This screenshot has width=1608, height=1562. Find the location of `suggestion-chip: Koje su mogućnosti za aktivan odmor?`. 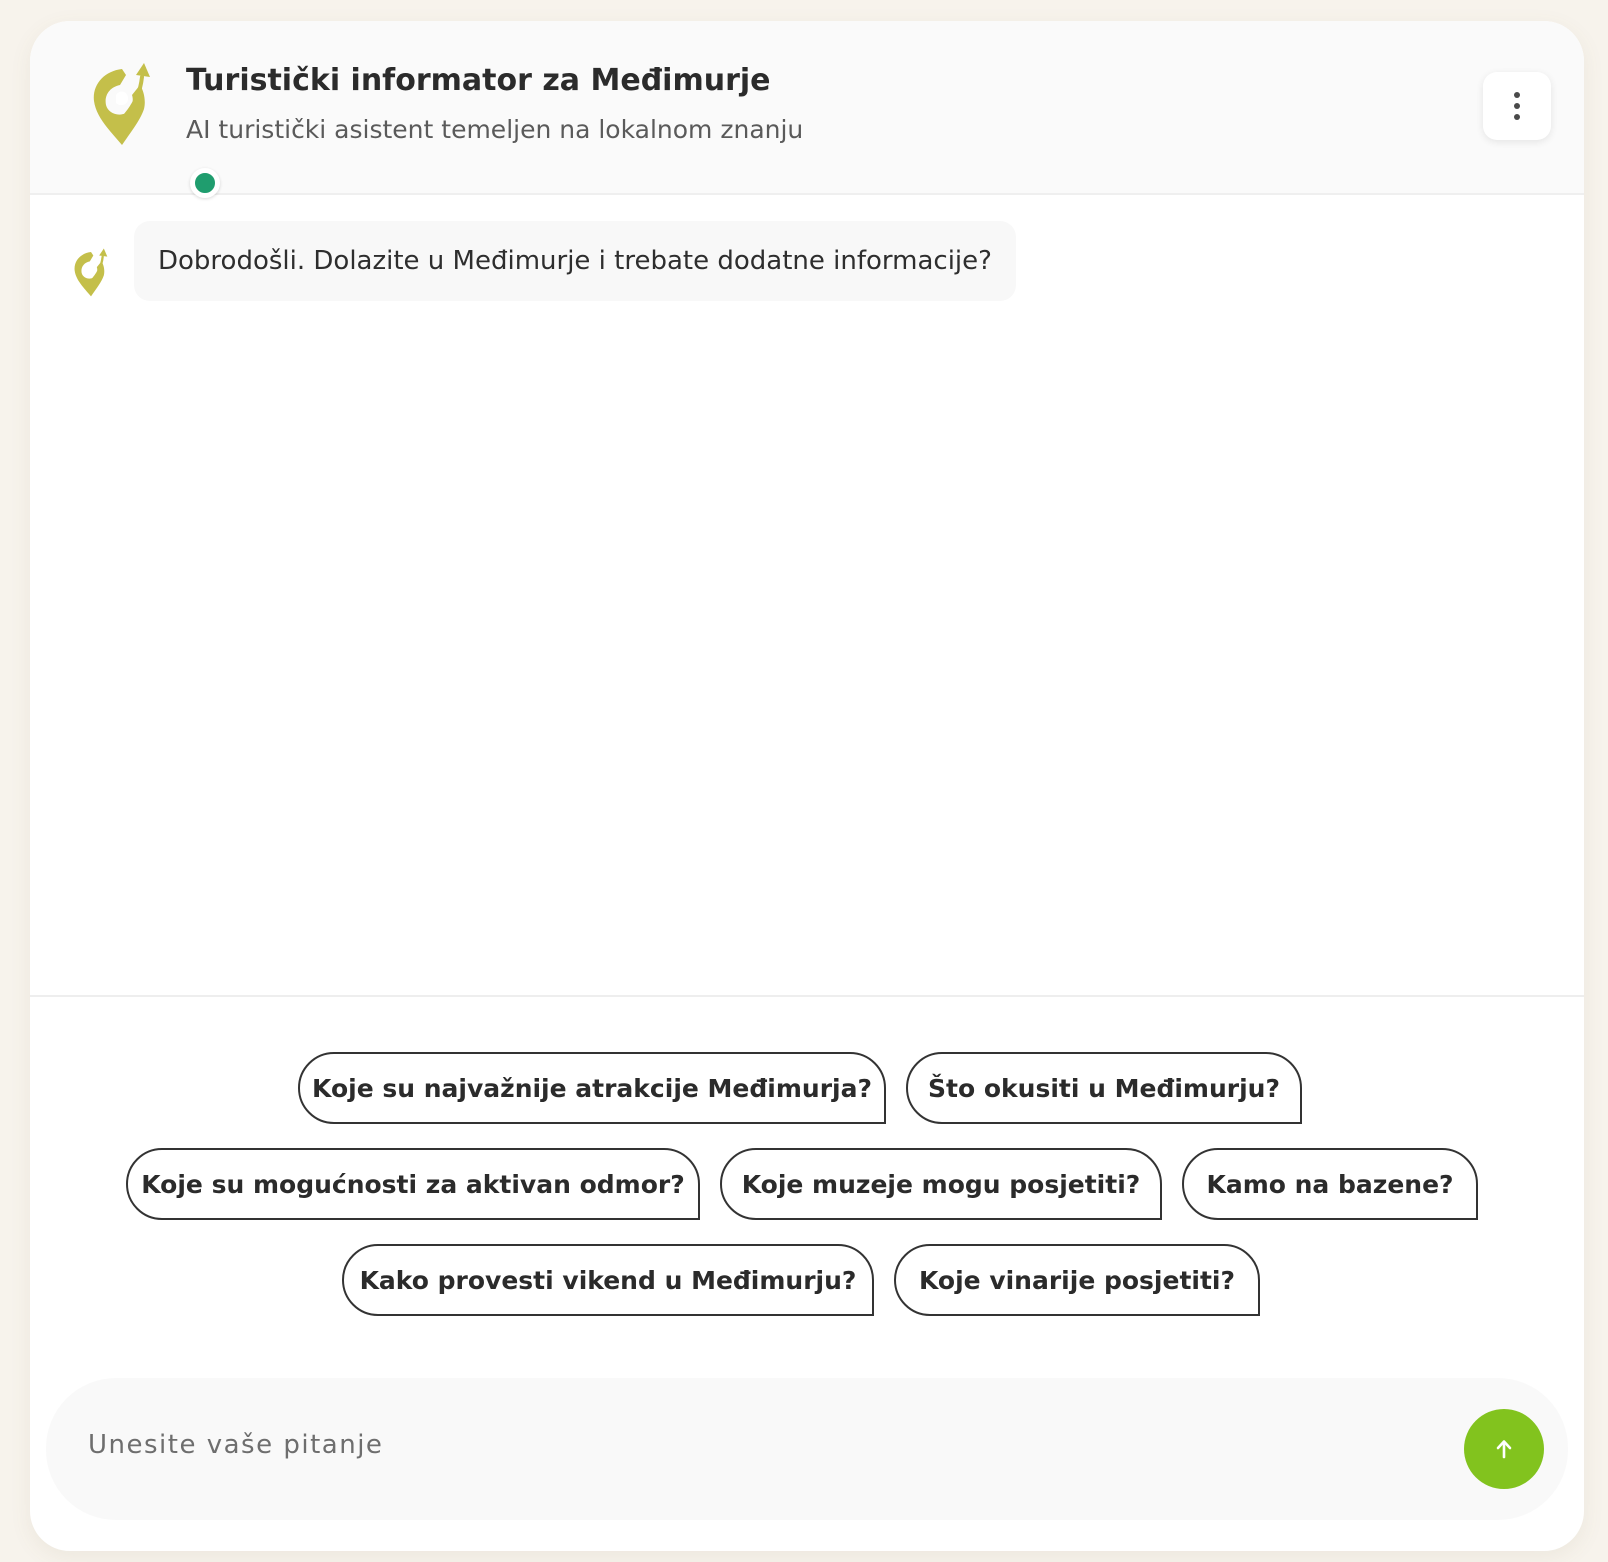

suggestion-chip: Koje su mogućnosti za aktivan odmor? is located at coordinates (413, 1184).